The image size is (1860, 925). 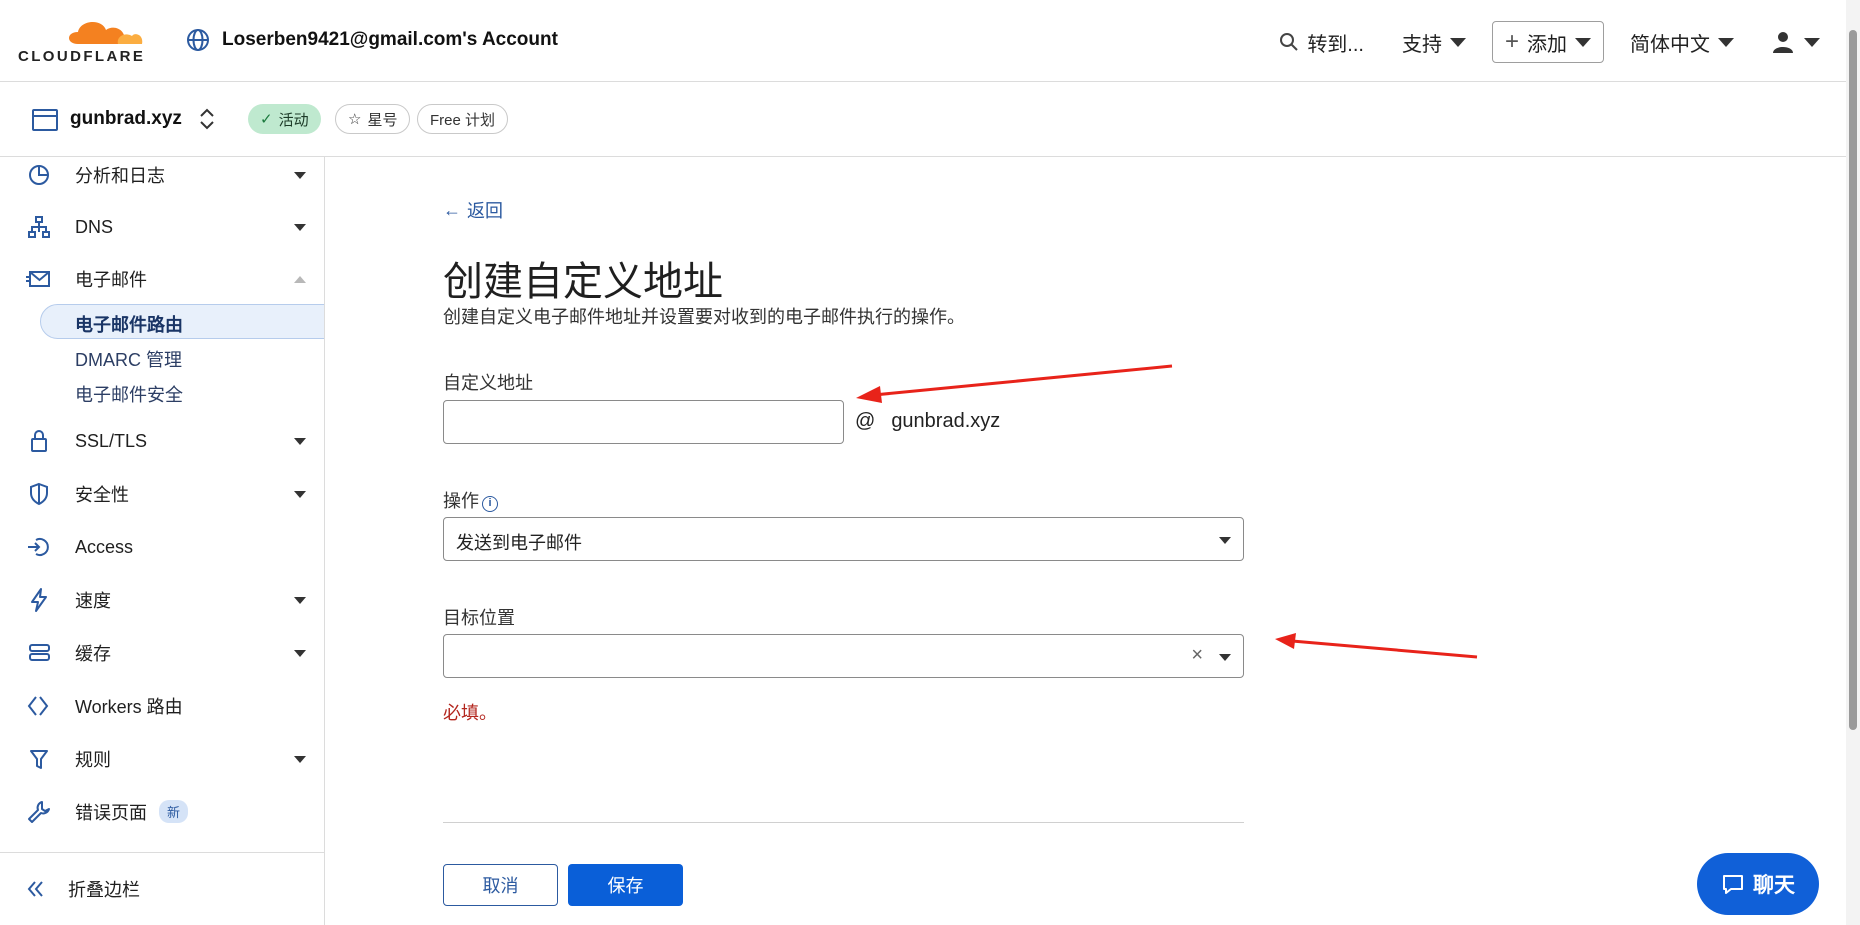 What do you see at coordinates (162, 177) in the screenshot?
I see `sidebar-item-analytics: 分析和日志` at bounding box center [162, 177].